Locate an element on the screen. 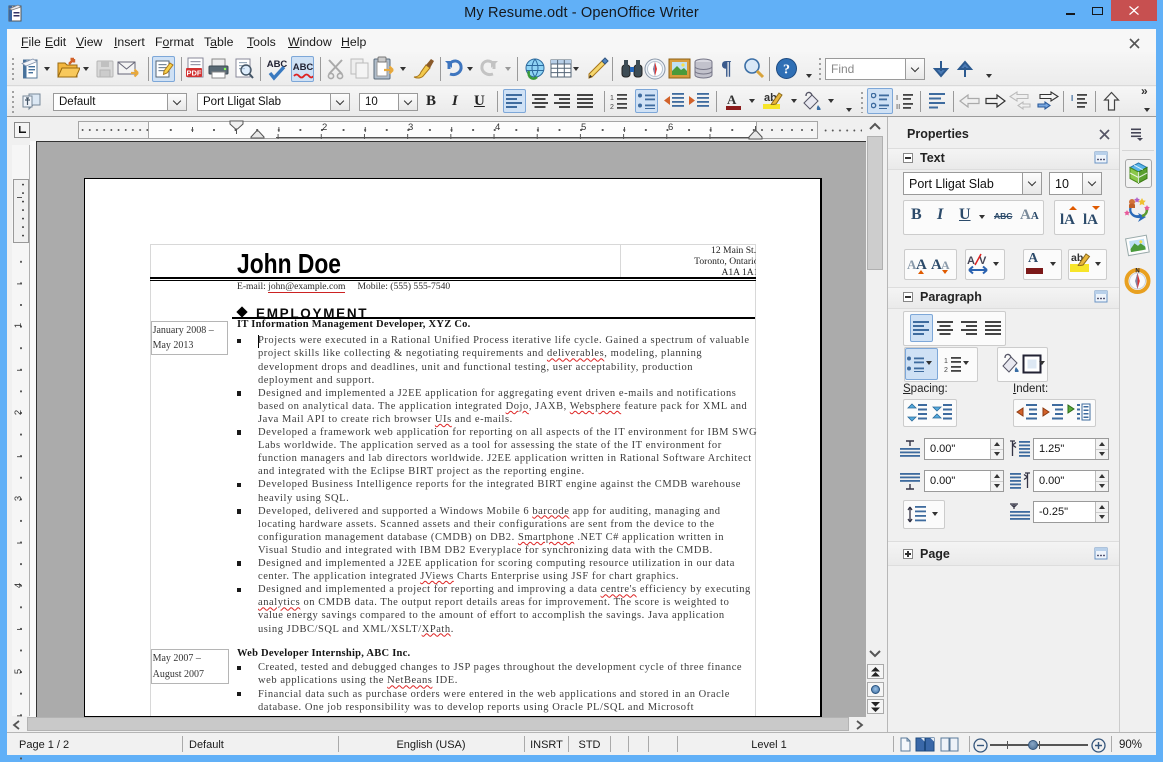 The image size is (1163, 762). svg-text: ABC is located at coordinates (303, 67).